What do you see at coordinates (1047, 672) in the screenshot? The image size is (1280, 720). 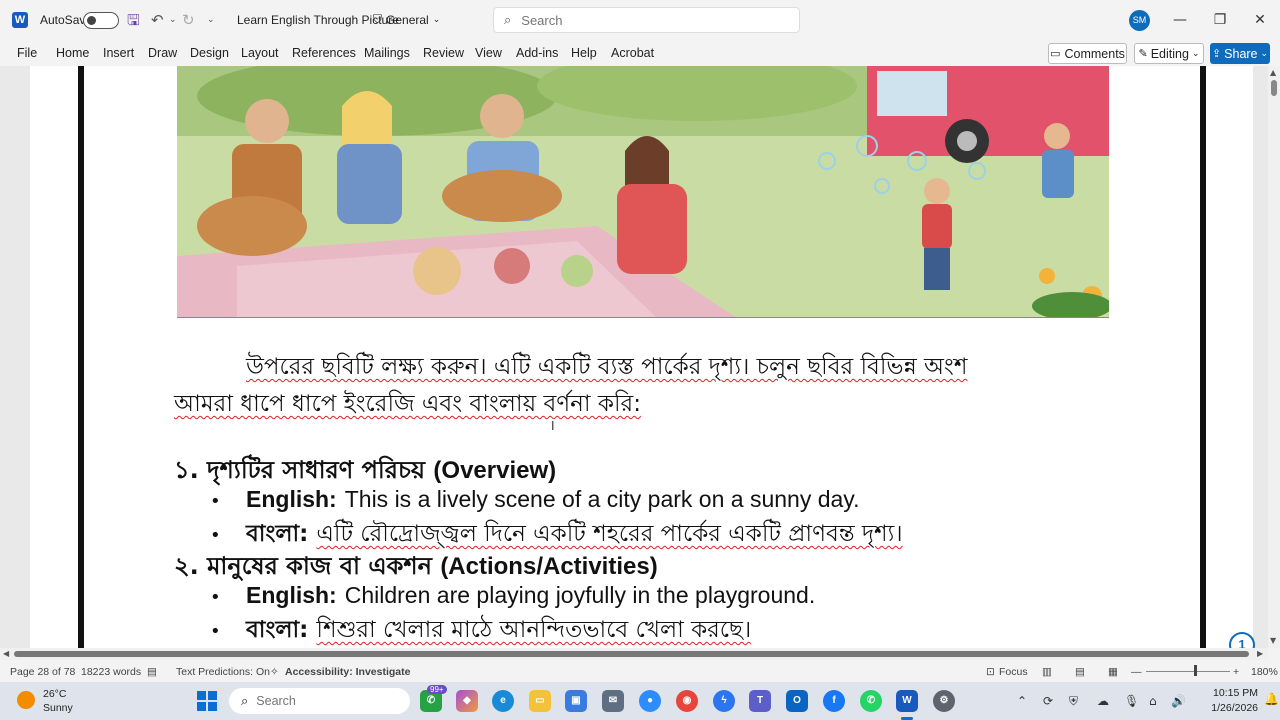 I see `read-mode-icon: ▥` at bounding box center [1047, 672].